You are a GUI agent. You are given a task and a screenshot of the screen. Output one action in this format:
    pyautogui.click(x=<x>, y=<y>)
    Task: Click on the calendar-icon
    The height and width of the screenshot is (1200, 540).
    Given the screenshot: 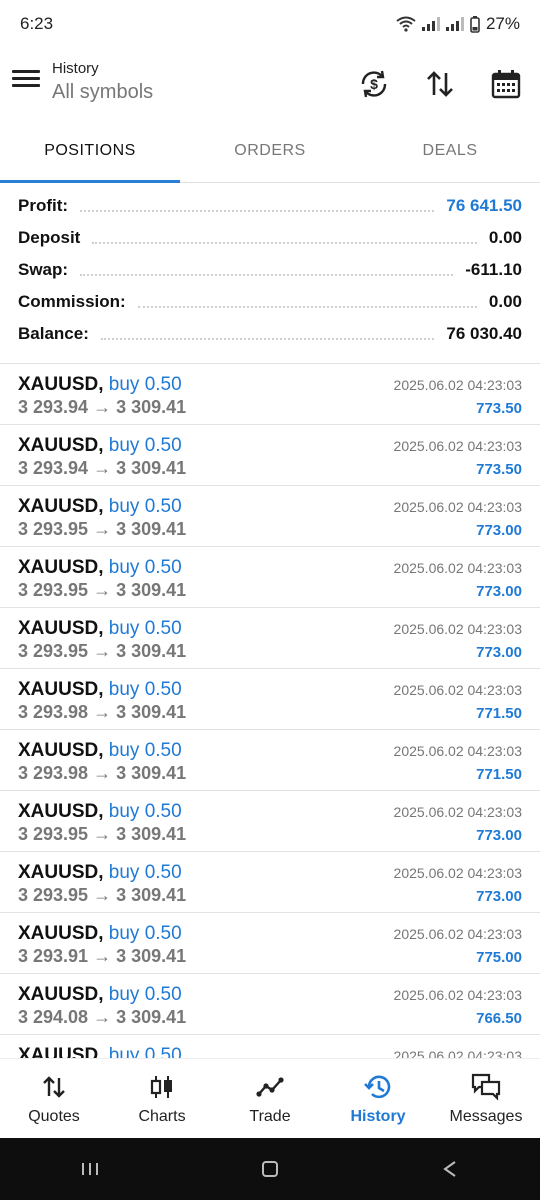 What is the action you would take?
    pyautogui.click(x=506, y=84)
    